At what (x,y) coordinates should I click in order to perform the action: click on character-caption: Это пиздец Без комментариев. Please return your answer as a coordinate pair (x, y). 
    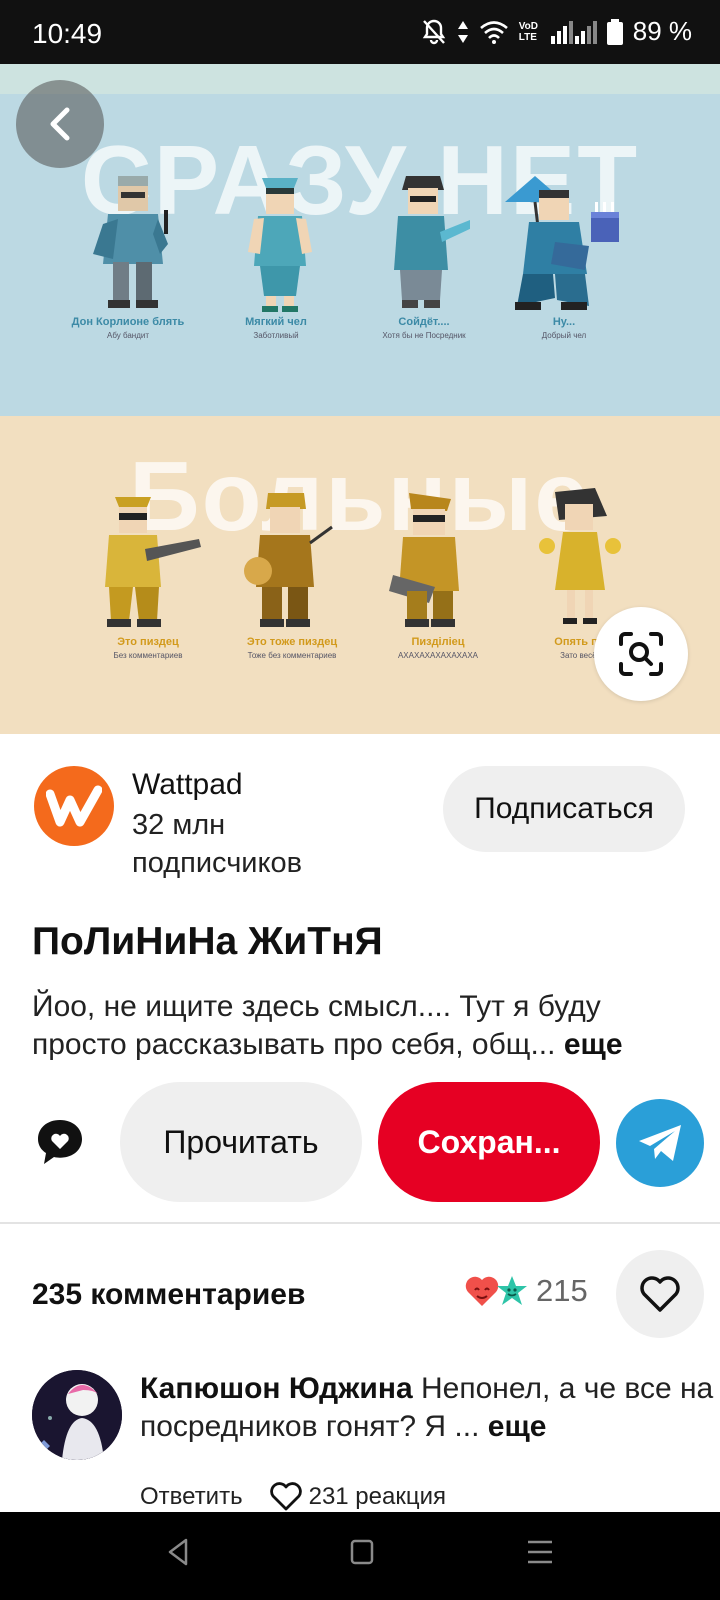
    Looking at the image, I should click on (148, 648).